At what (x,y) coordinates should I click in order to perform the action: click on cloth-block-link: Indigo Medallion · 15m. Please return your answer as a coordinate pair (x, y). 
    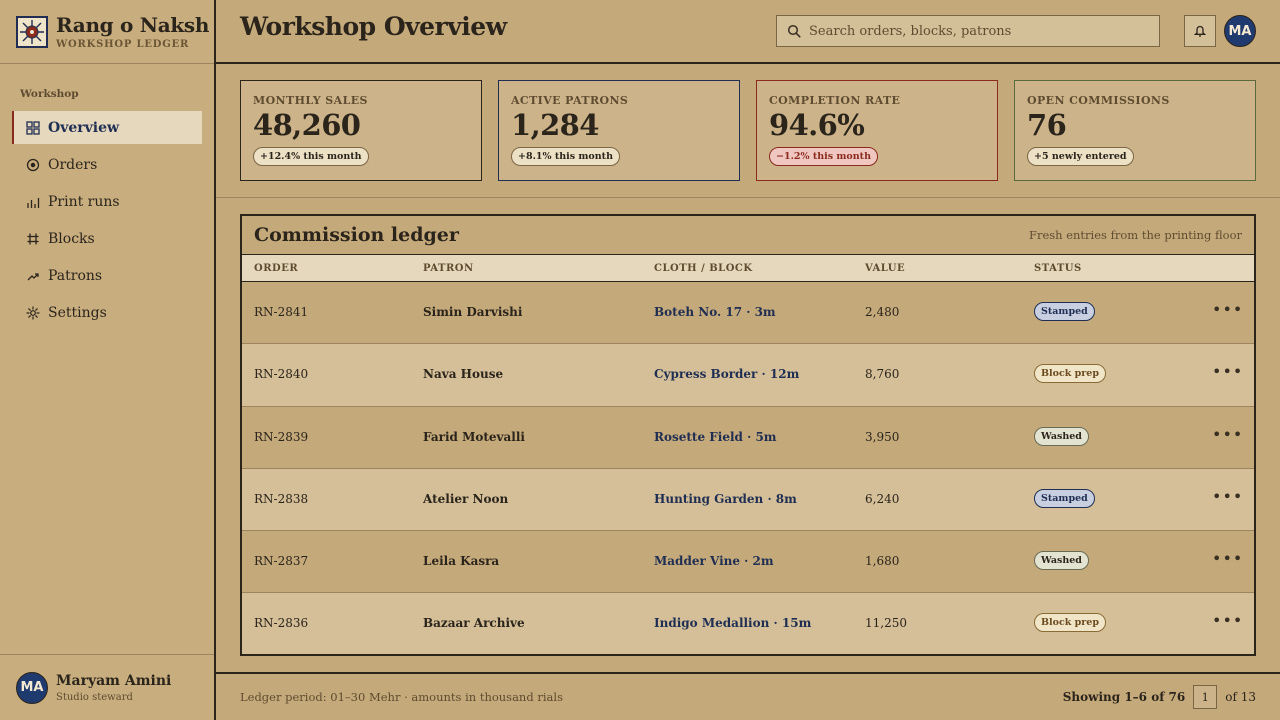
    Looking at the image, I should click on (732, 623).